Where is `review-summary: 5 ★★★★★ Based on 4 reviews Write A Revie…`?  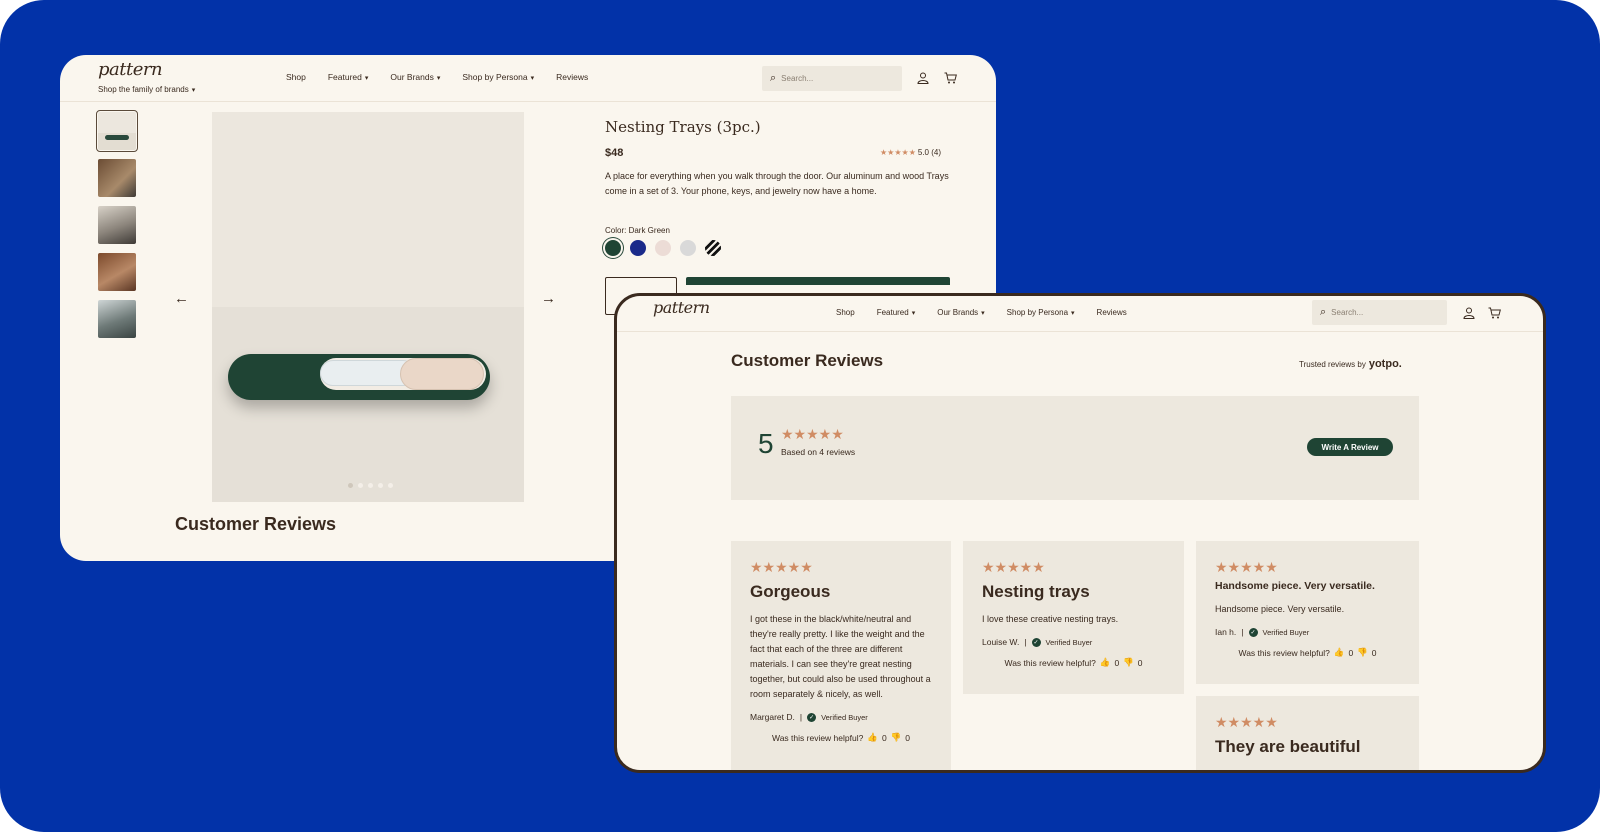 review-summary: 5 ★★★★★ Based on 4 reviews Write A Revie… is located at coordinates (1075, 448).